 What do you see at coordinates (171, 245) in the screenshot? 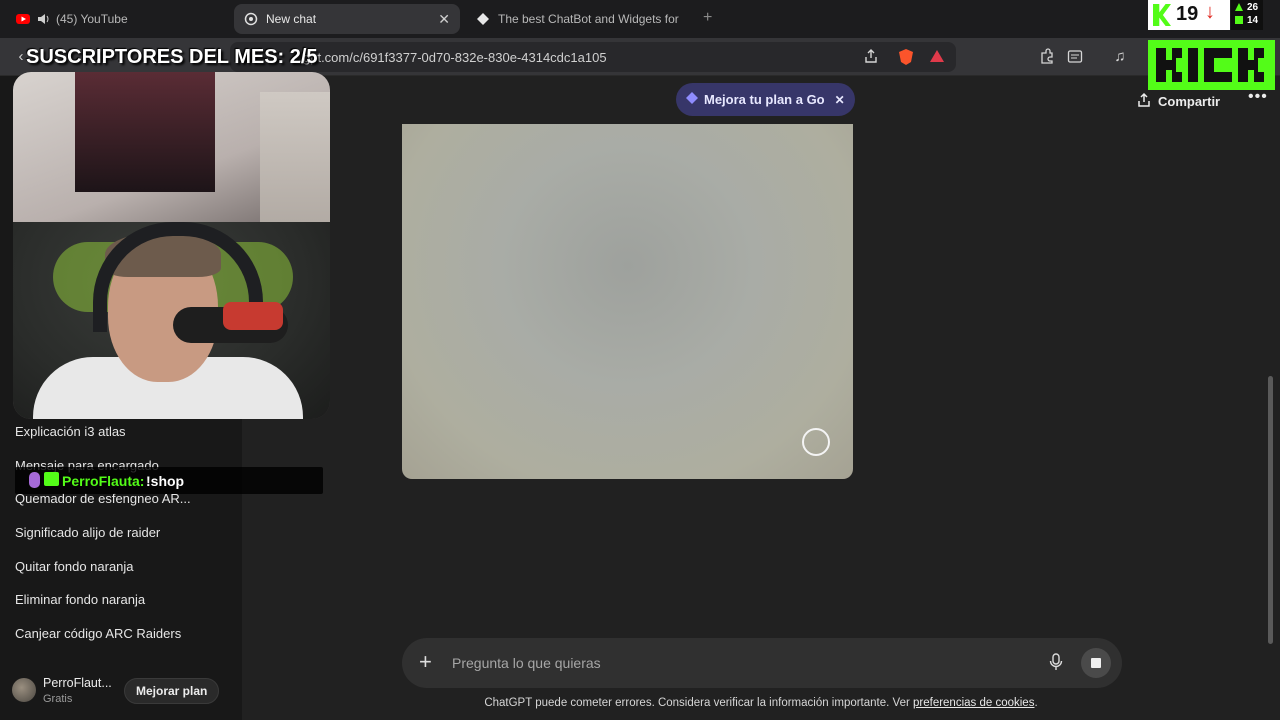
I see `webcam-overlay` at bounding box center [171, 245].